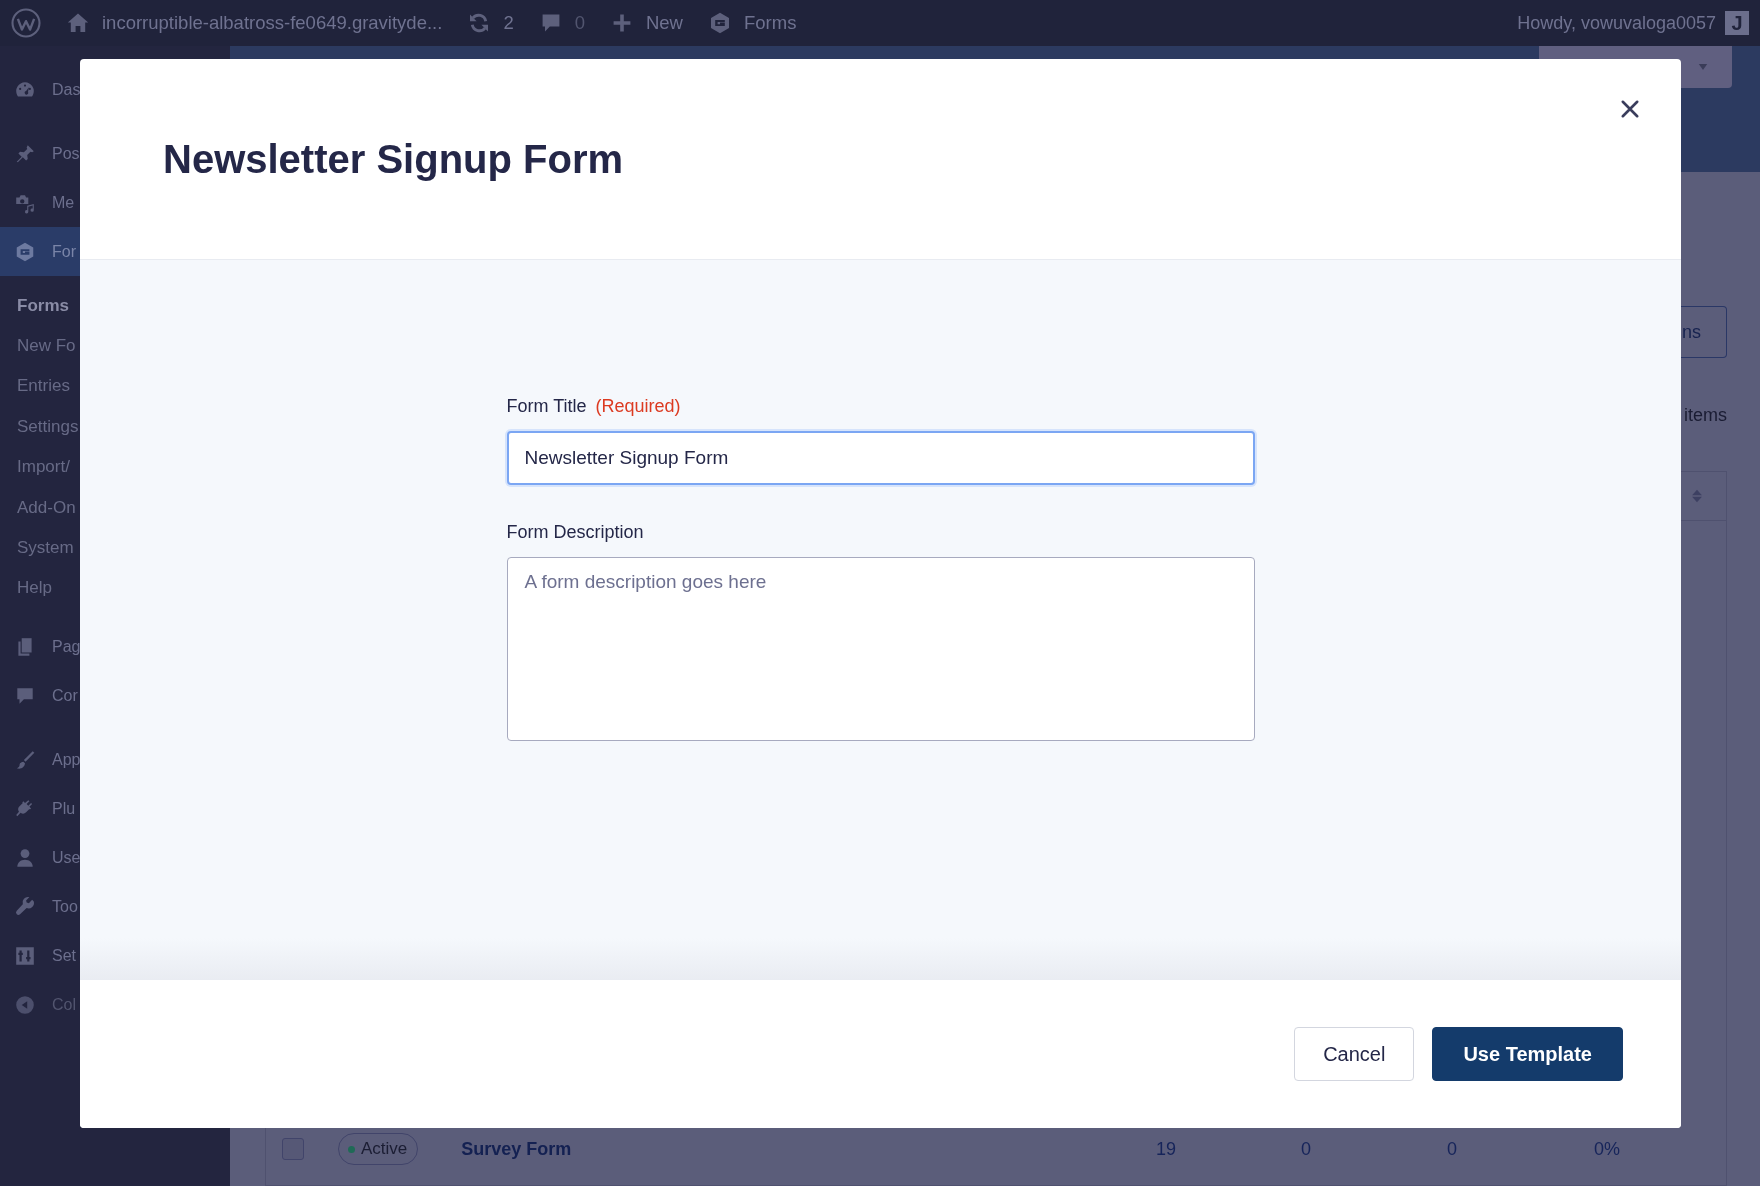  I want to click on menu-item: App, so click(40, 760).